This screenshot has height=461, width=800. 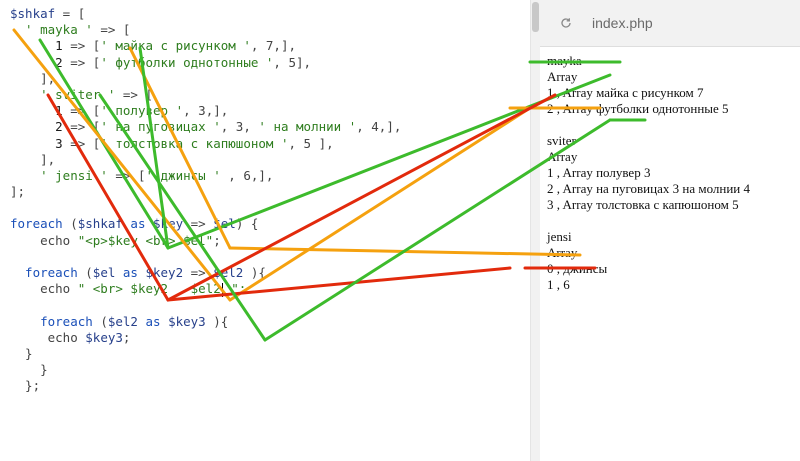 What do you see at coordinates (168, 224) in the screenshot?
I see `code-token: $key` at bounding box center [168, 224].